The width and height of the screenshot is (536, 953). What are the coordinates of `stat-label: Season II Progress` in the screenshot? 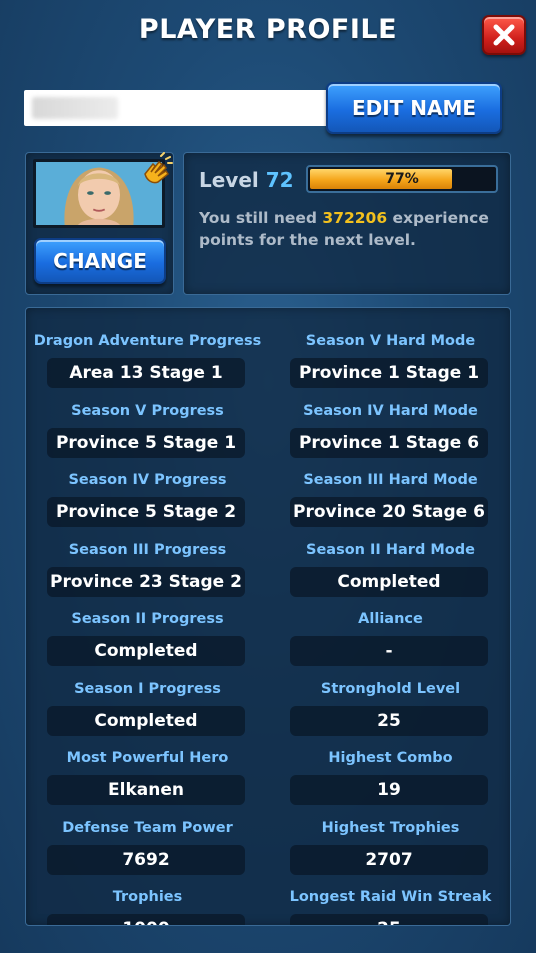 It's located at (147, 619).